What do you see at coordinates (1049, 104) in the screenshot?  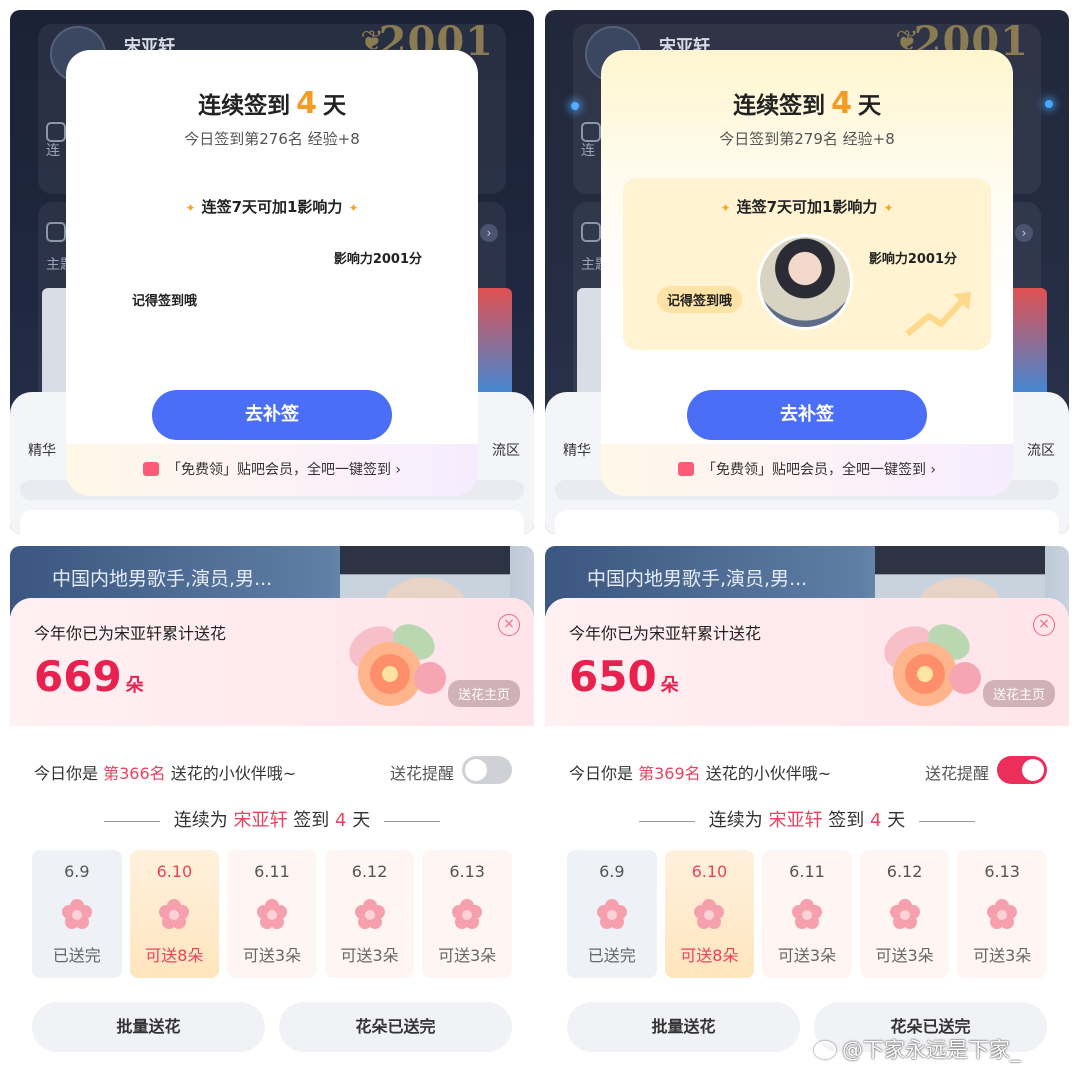 I see `glow-dot` at bounding box center [1049, 104].